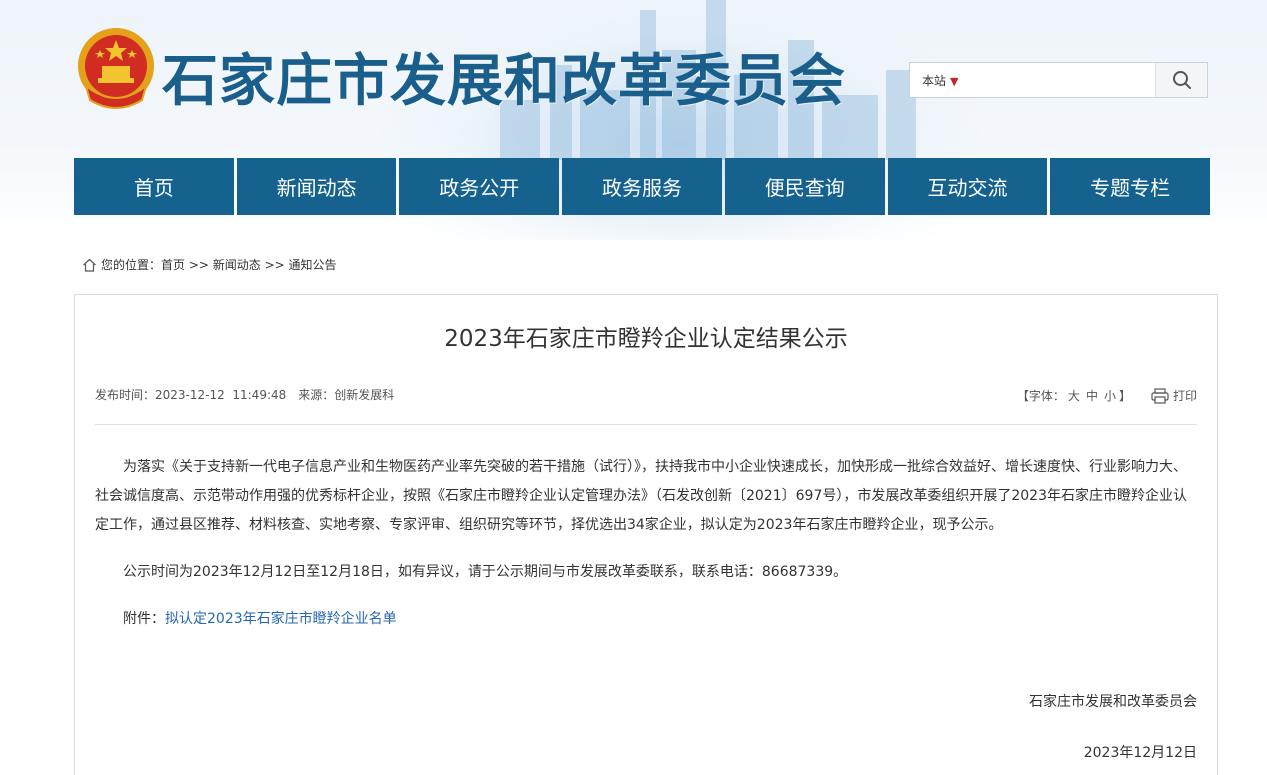 Image resolution: width=1267 pixels, height=775 pixels. Describe the element at coordinates (346, 395) in the screenshot. I see `article-source: 来源：创新发展科` at that location.